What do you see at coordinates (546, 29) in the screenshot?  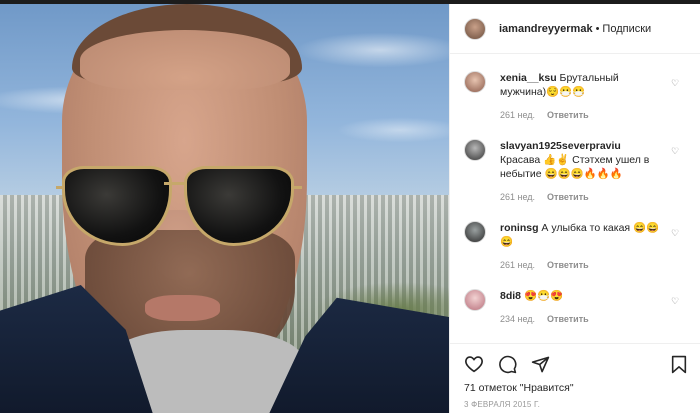 I see `author-username: iamandreyyermak` at bounding box center [546, 29].